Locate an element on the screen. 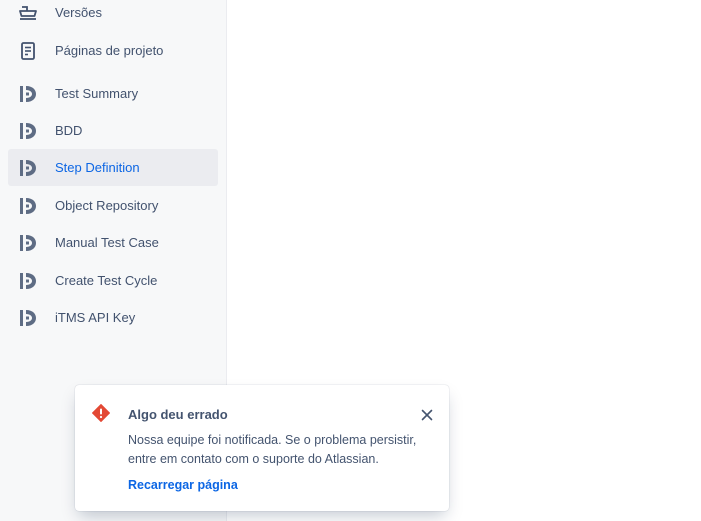  error-icon is located at coordinates (101, 413).